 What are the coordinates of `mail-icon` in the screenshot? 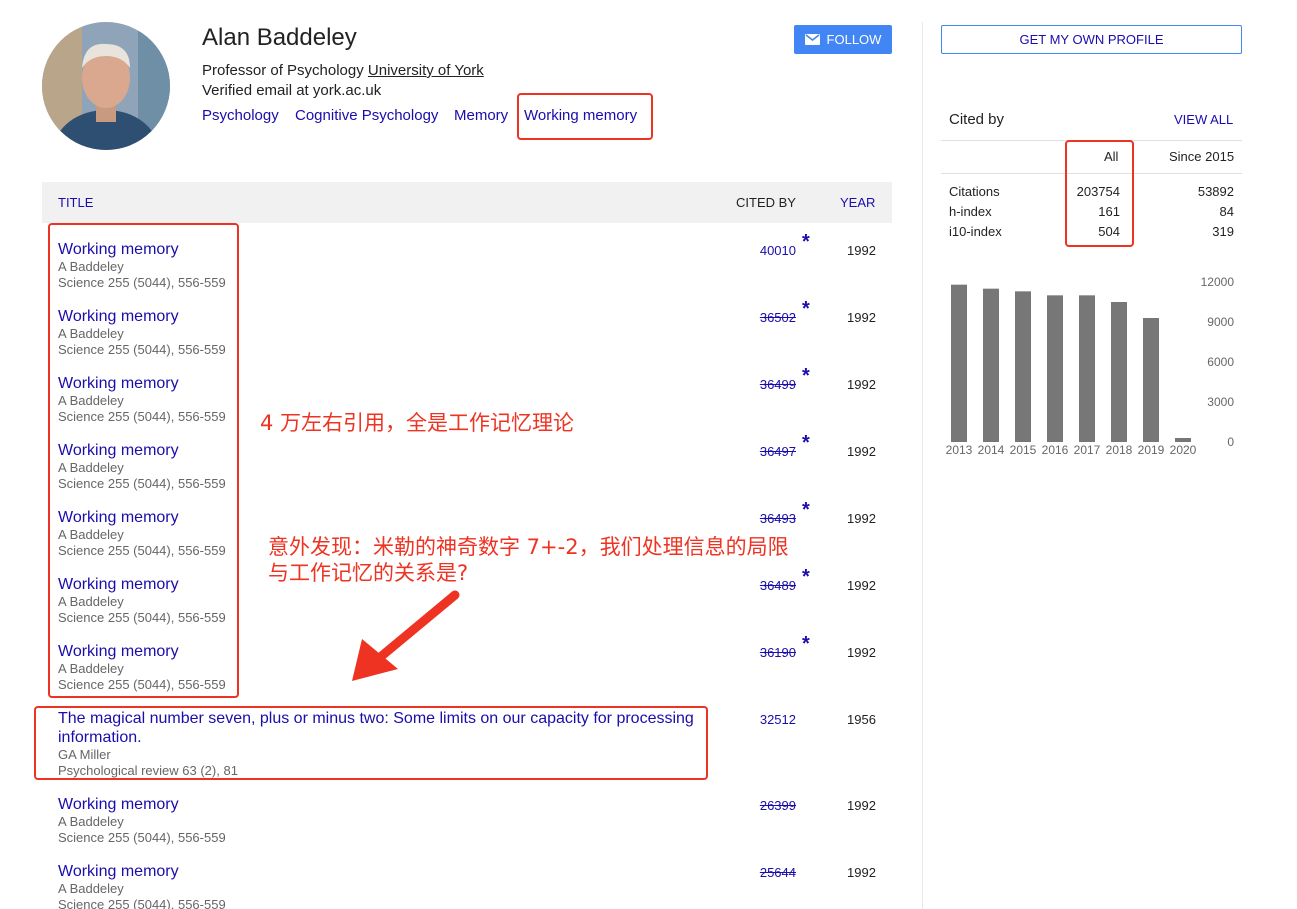 It's located at (812, 39).